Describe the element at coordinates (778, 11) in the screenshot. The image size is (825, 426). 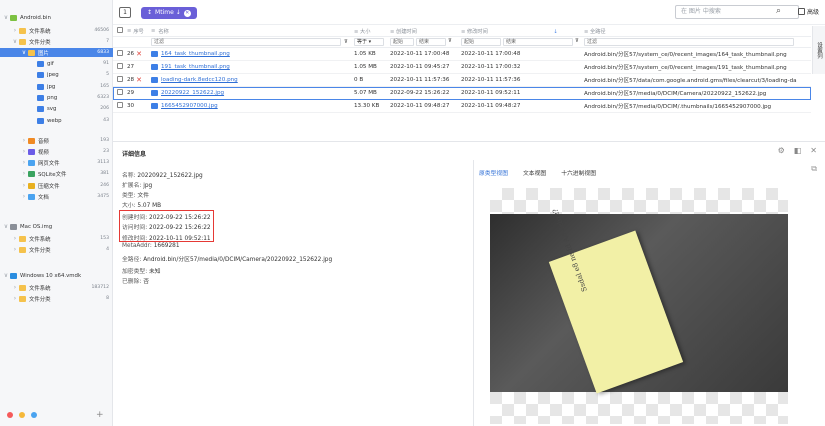
I see `search-icon: ⌕` at that location.